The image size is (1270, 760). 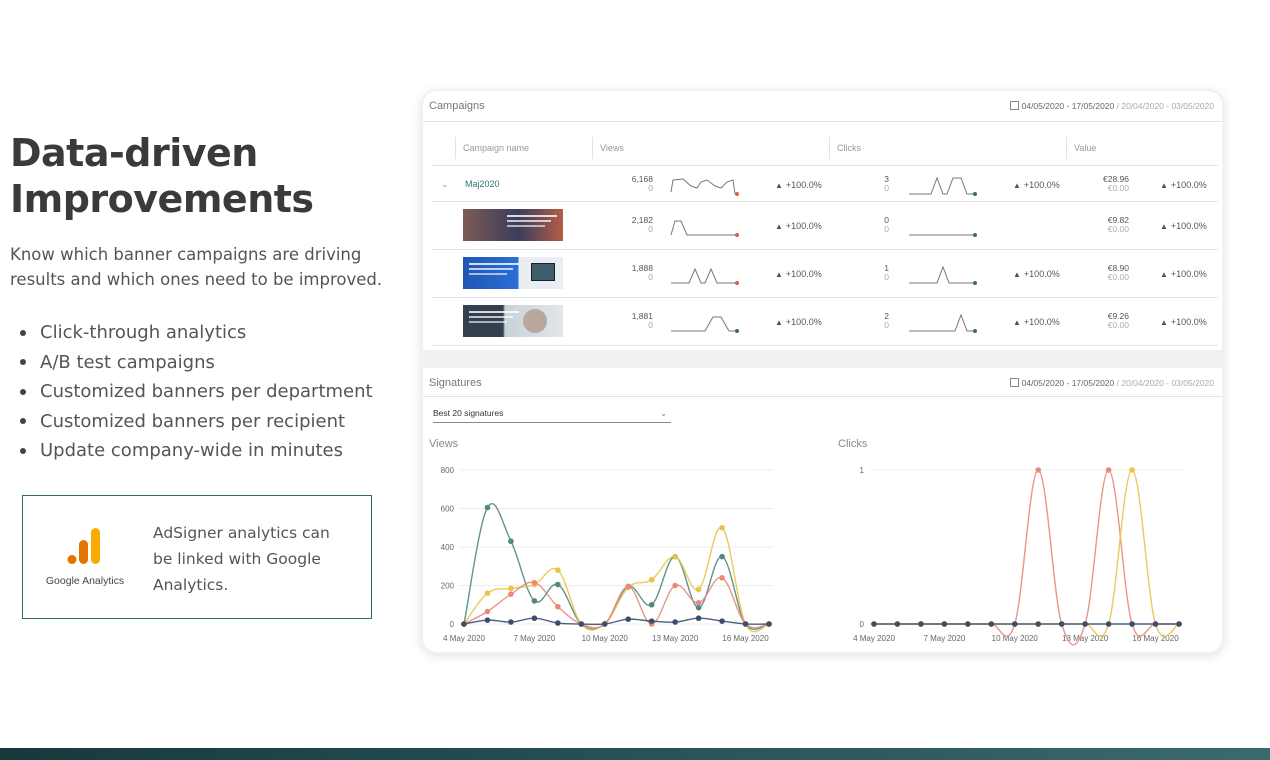 What do you see at coordinates (1106, 321) in the screenshot?
I see `value-cell: €9.26 €0.00` at bounding box center [1106, 321].